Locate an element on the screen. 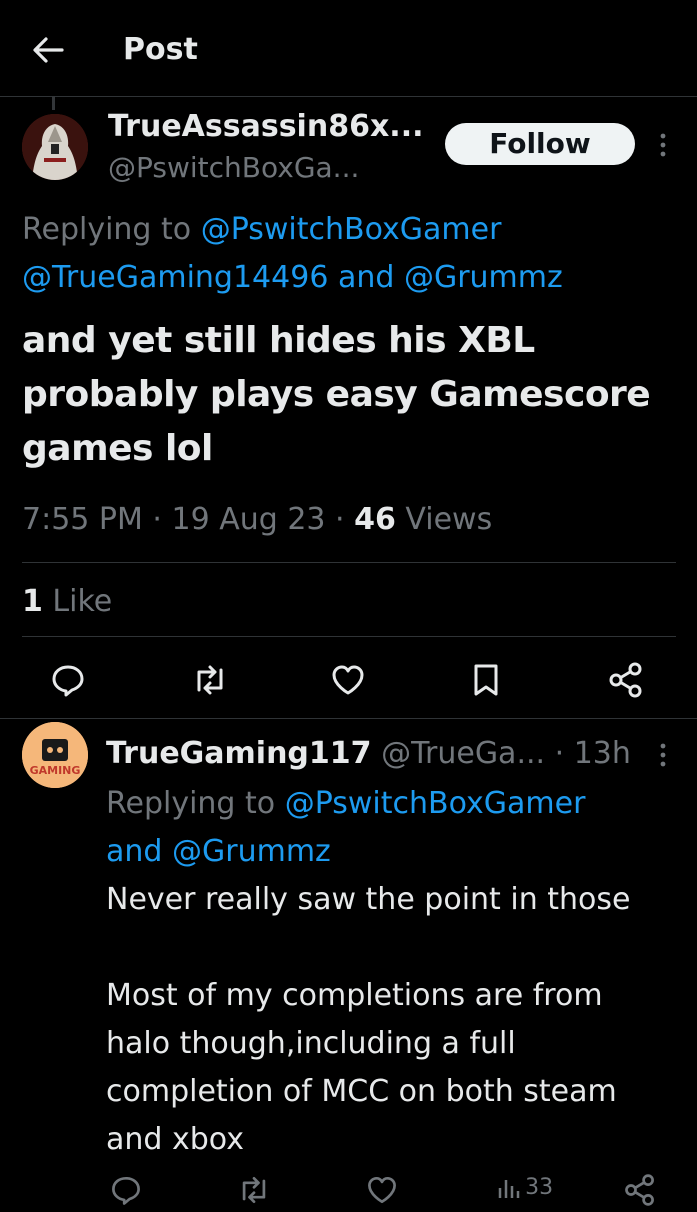  bookmark-icon is located at coordinates (486, 680).